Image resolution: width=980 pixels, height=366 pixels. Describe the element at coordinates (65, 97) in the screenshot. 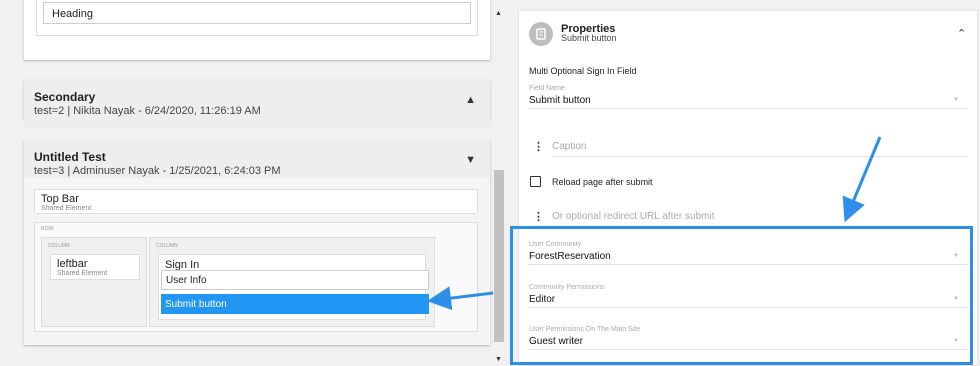

I see `secondary-title: Secondary` at that location.